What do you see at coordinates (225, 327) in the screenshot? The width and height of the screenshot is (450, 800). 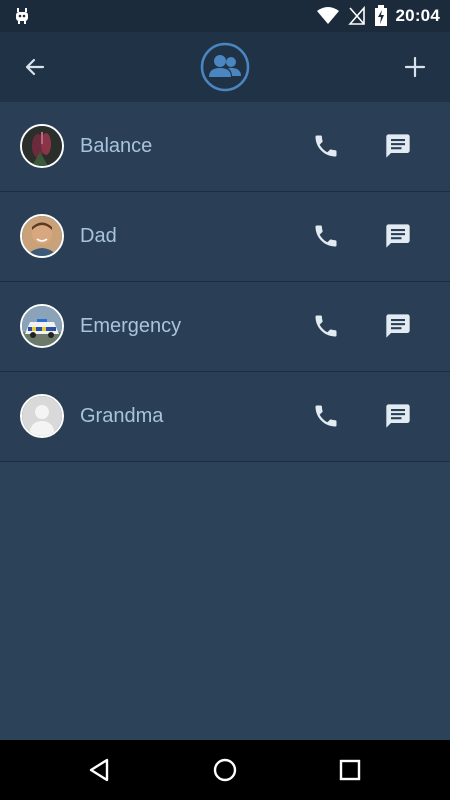 I see `contact-row-emergency: Emergency` at bounding box center [225, 327].